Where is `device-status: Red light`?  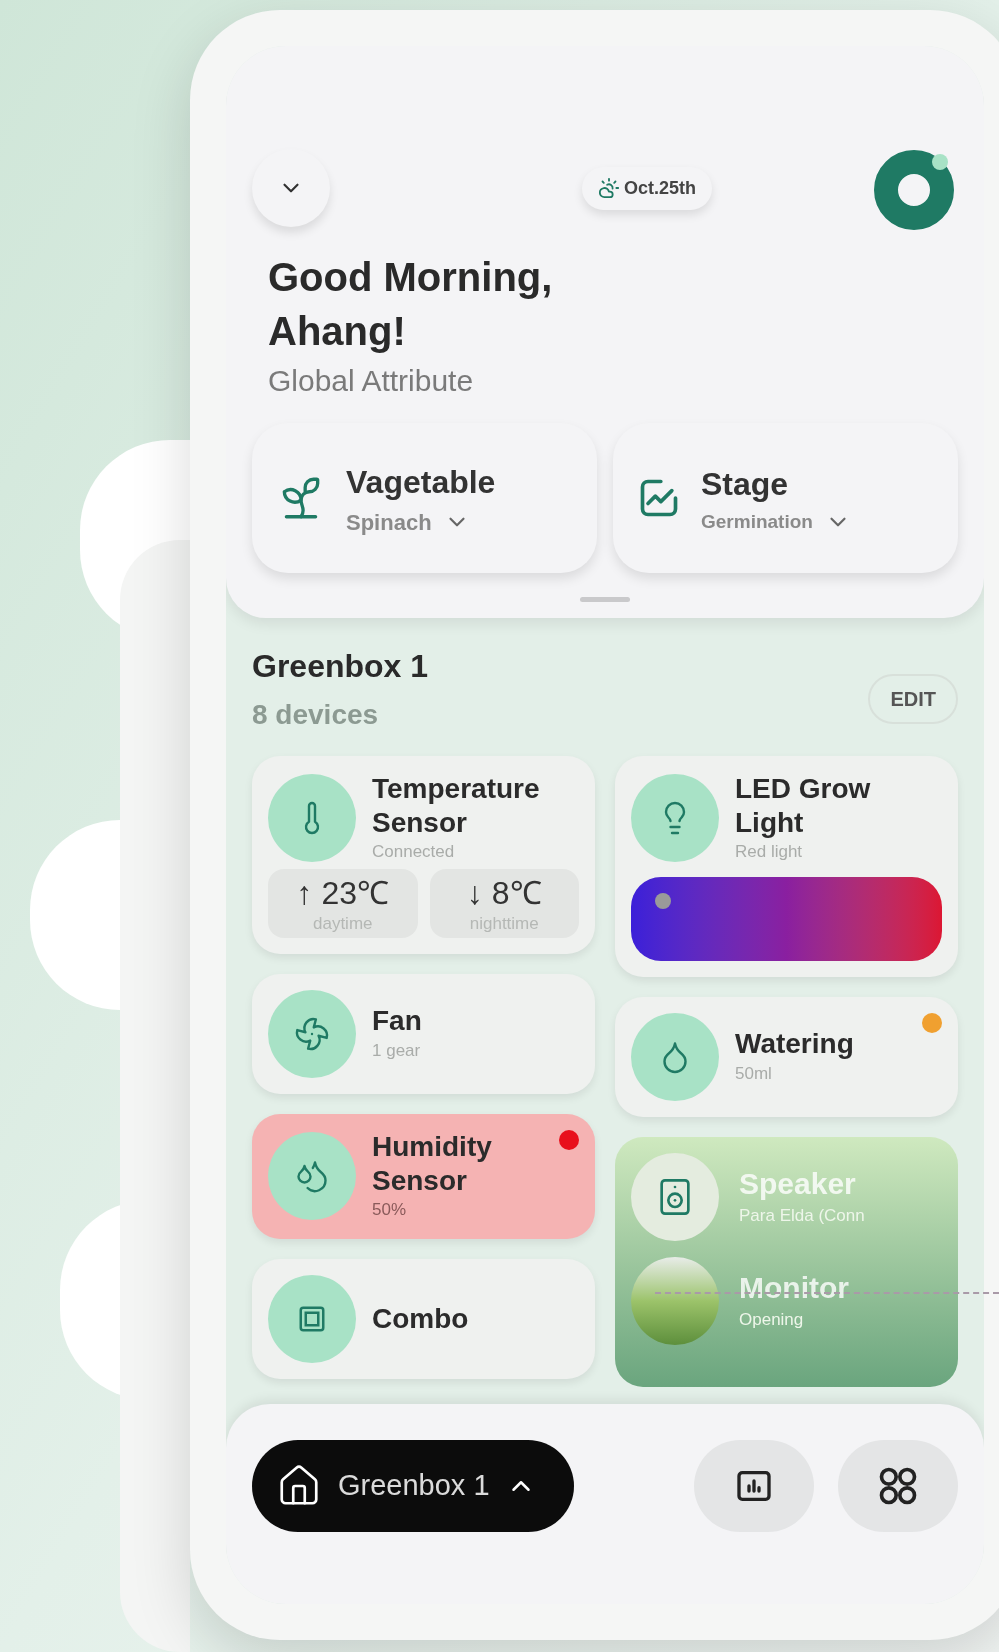 device-status: Red light is located at coordinates (769, 852).